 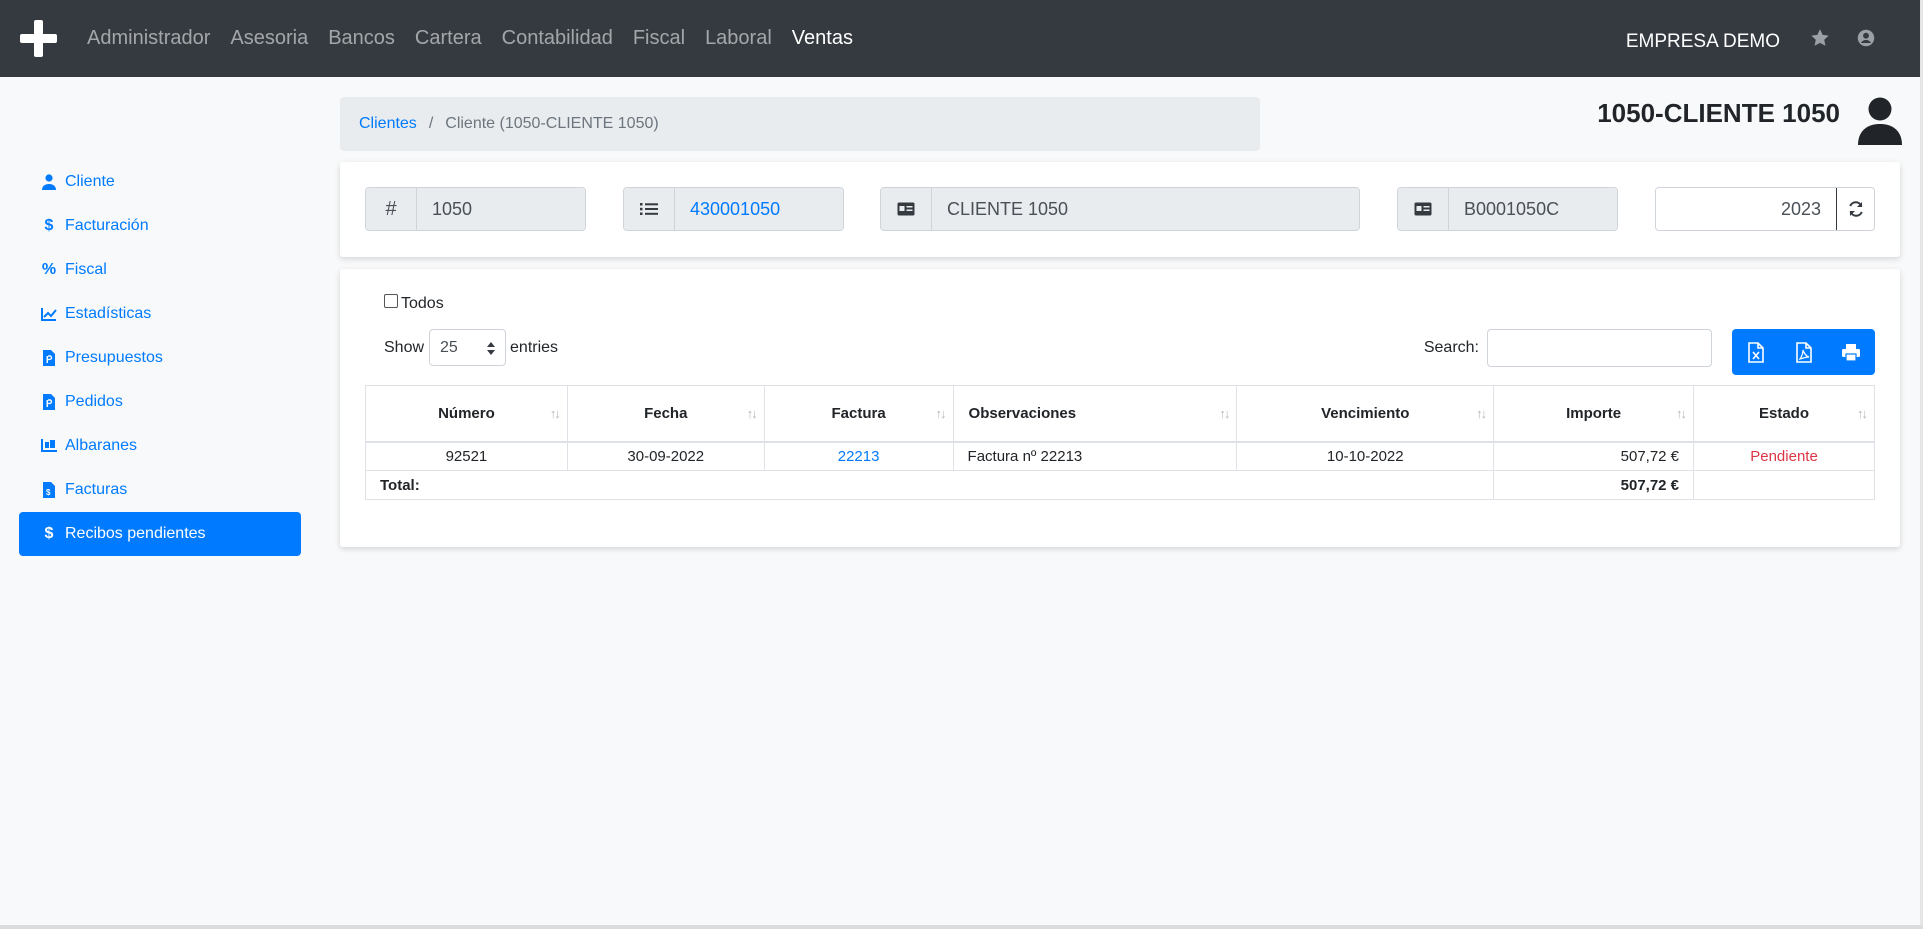 I want to click on page-length-control: Show 25 entries, so click(x=471, y=347).